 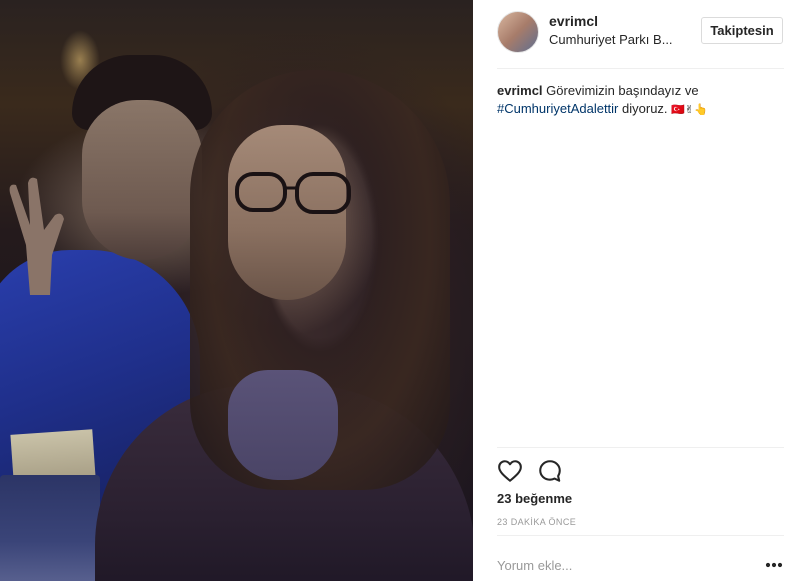 What do you see at coordinates (617, 565) in the screenshot?
I see `comment-input` at bounding box center [617, 565].